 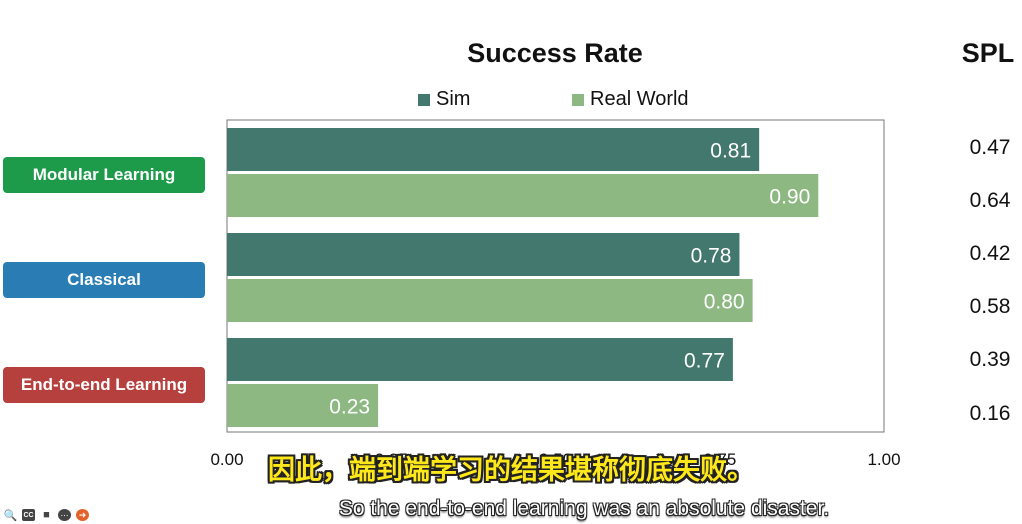 I want to click on subtitle-chinese: 因此，端到端学习的结果堪称彻底失败。, so click(x=511, y=470).